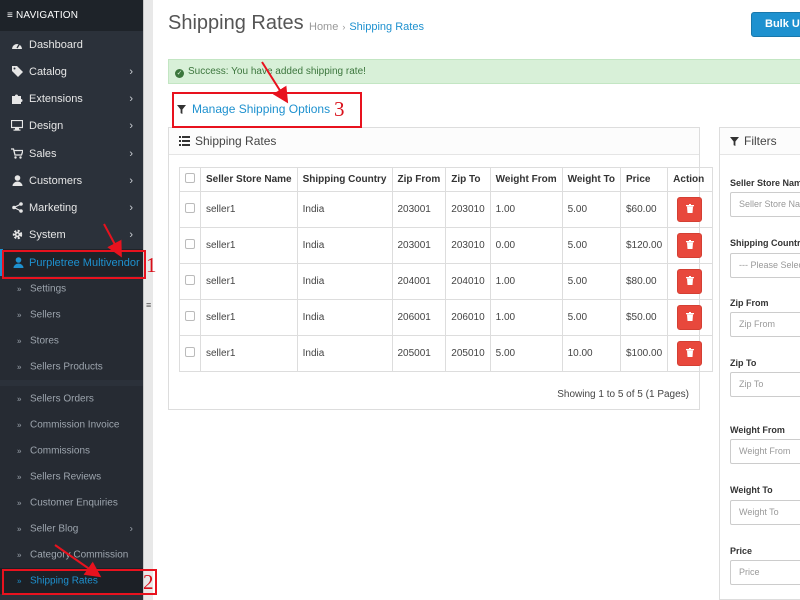 The image size is (800, 600). I want to click on shipping-country-select: --- Please Selec, so click(765, 265).